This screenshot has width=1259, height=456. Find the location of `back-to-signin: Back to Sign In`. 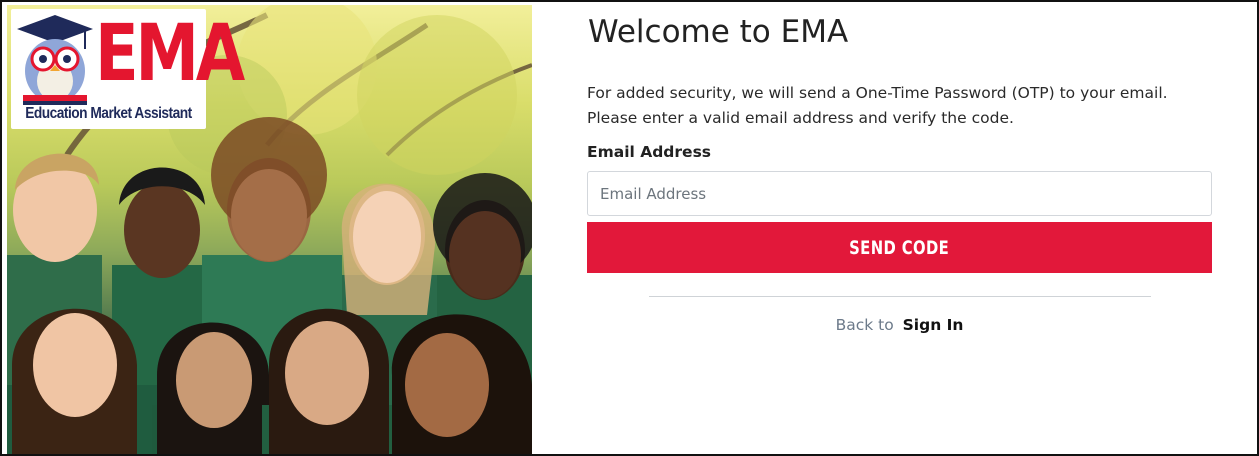

back-to-signin: Back to Sign In is located at coordinates (899, 325).